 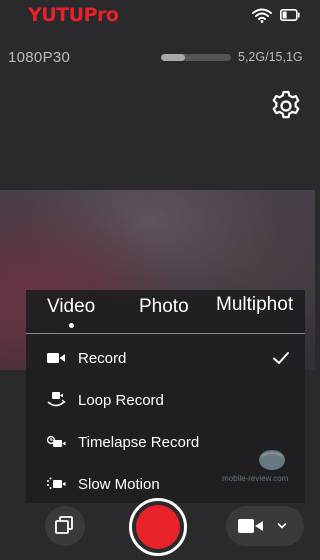 I want to click on record-button, so click(x=158, y=527).